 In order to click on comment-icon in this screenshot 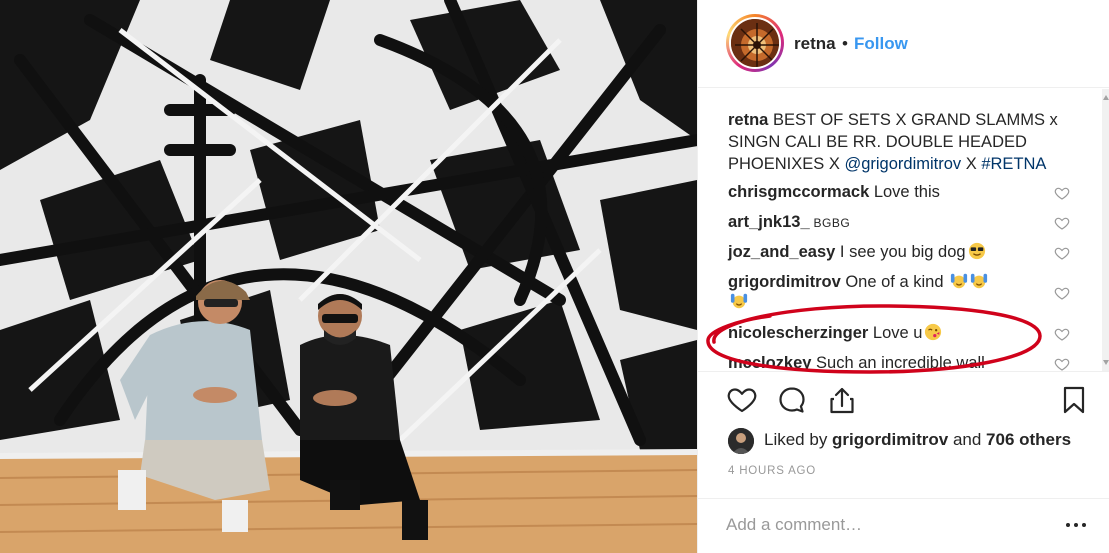, I will do `click(792, 400)`.